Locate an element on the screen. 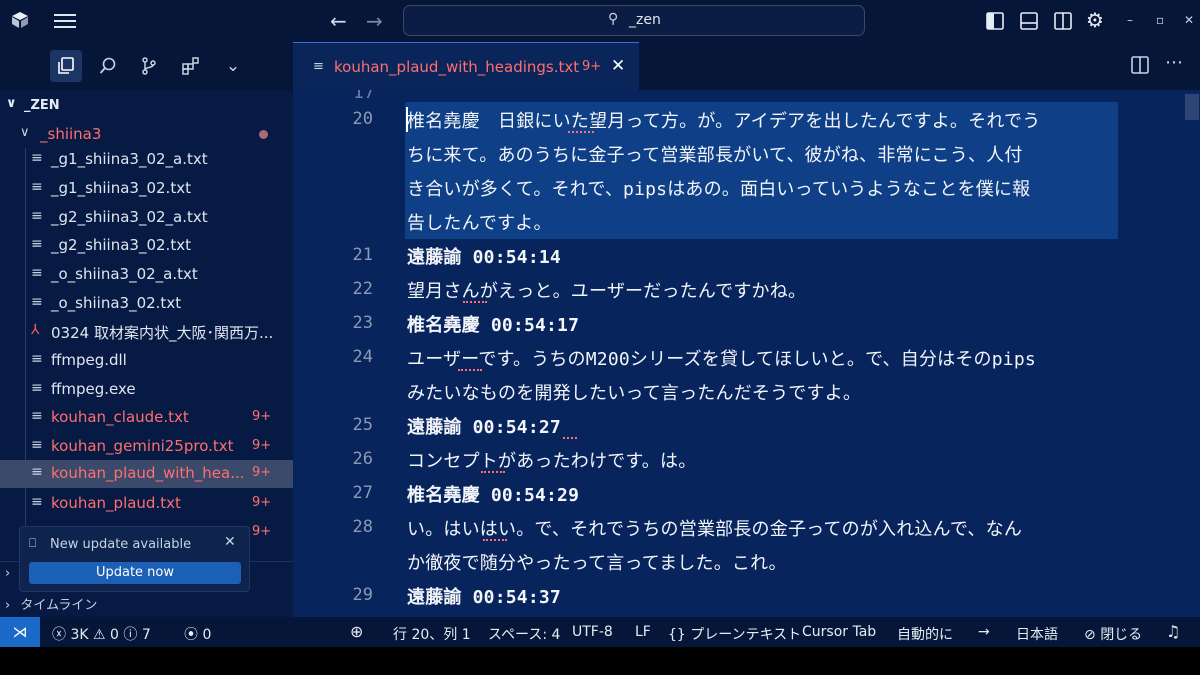 This screenshot has height=675, width=1200. update-now-button: Update now is located at coordinates (135, 573).